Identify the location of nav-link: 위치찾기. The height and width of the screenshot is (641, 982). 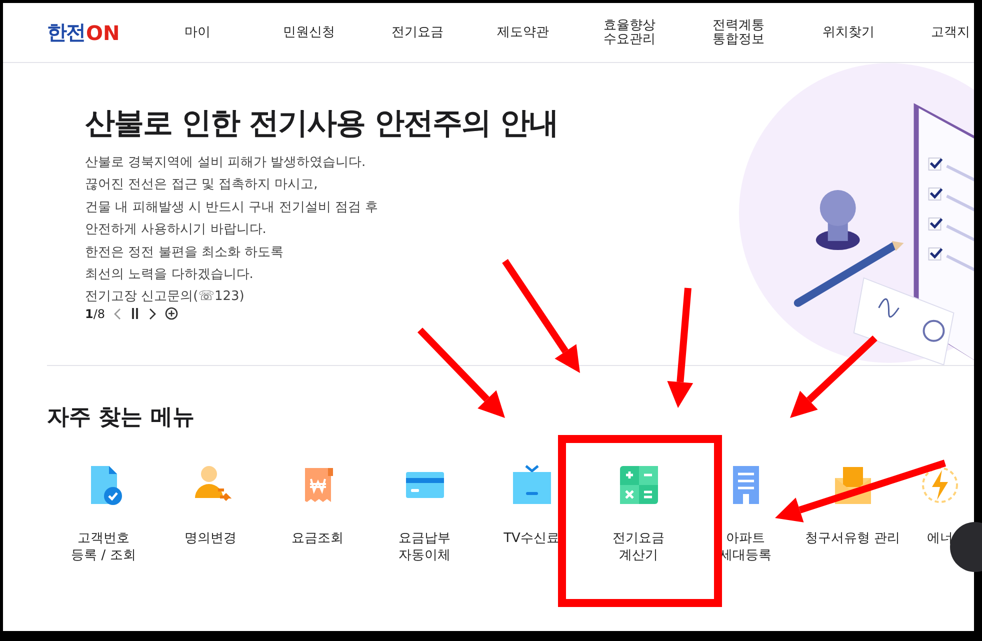
(848, 33).